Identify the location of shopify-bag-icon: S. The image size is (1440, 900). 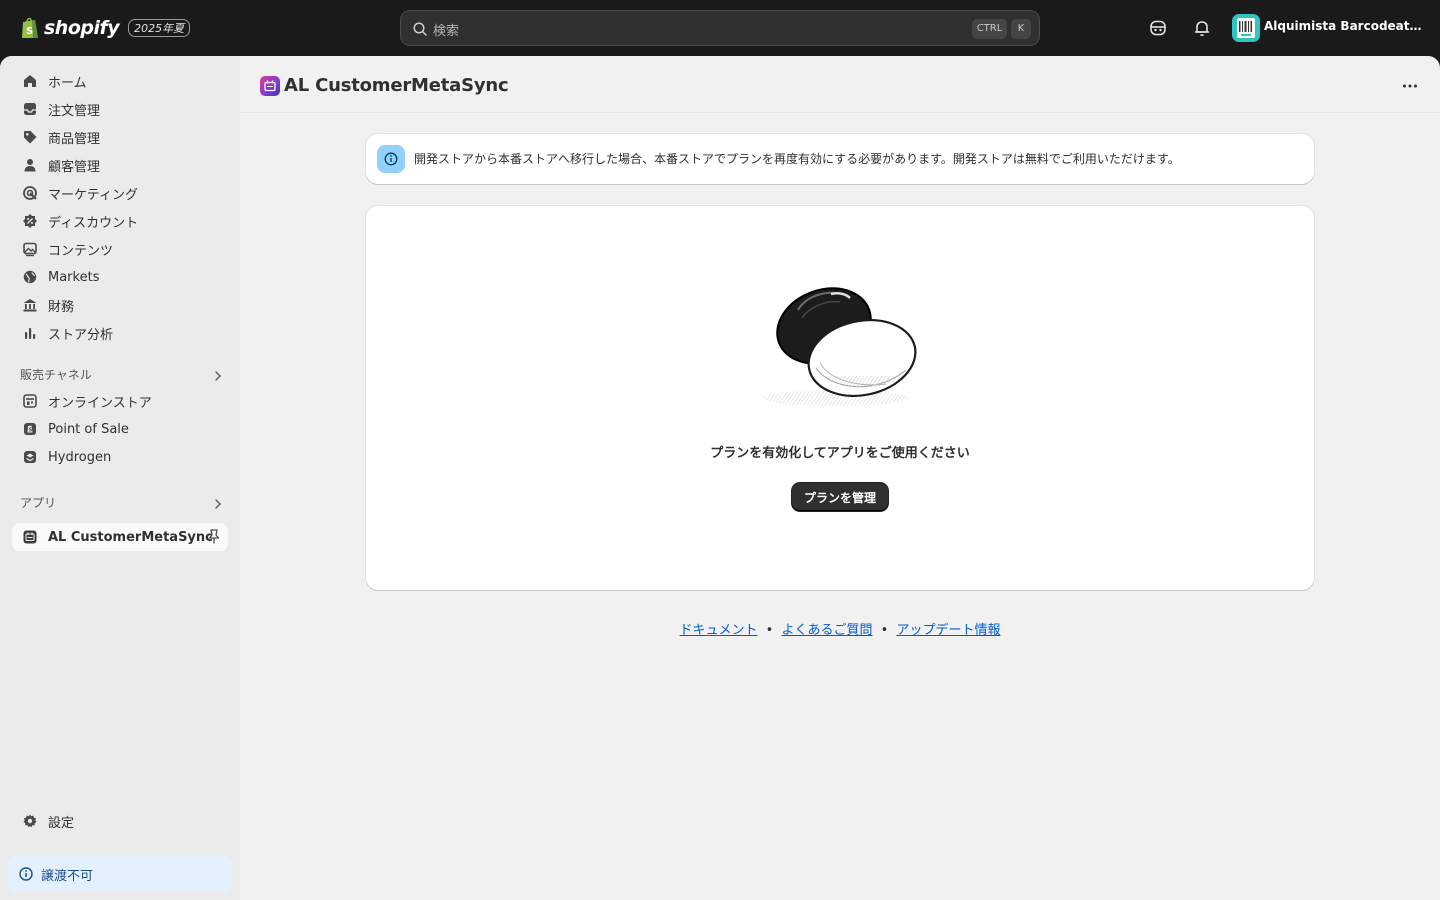
(30, 27).